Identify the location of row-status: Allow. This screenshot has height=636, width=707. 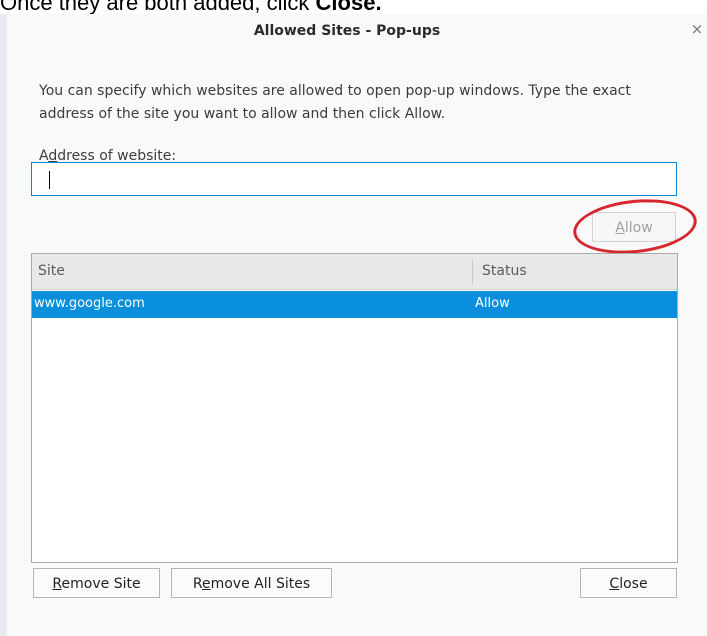
(492, 303).